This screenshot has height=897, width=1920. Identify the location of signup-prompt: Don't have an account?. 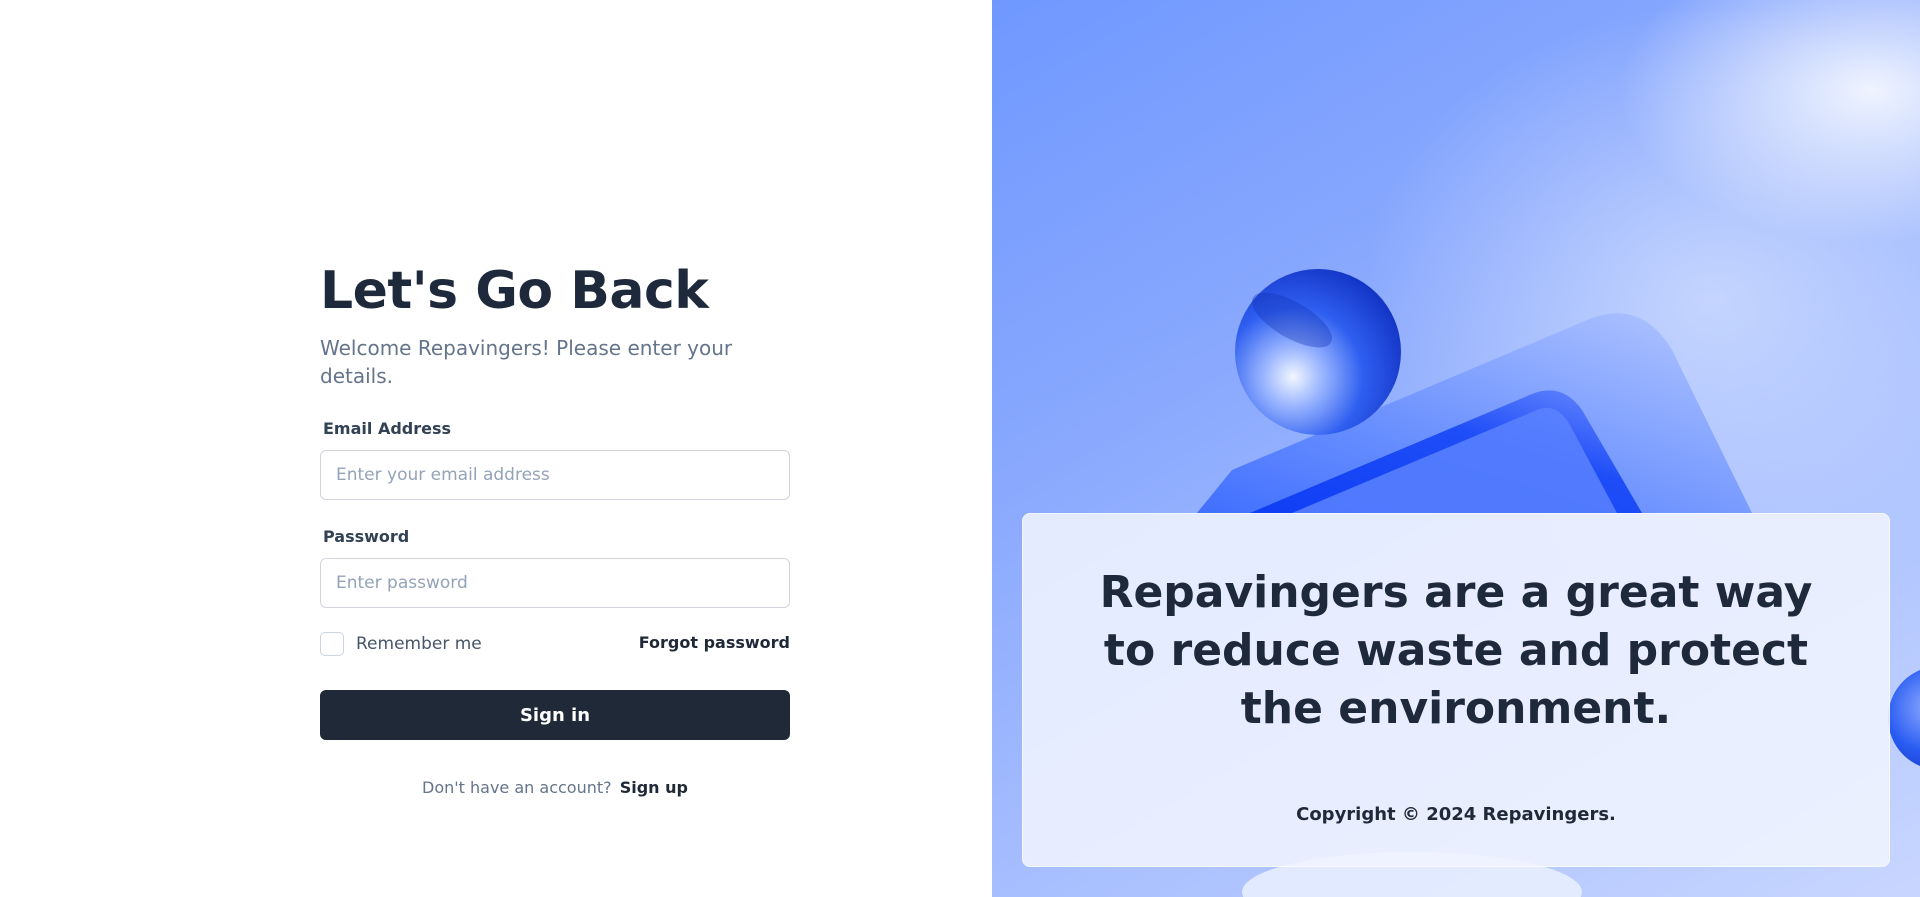
(517, 787).